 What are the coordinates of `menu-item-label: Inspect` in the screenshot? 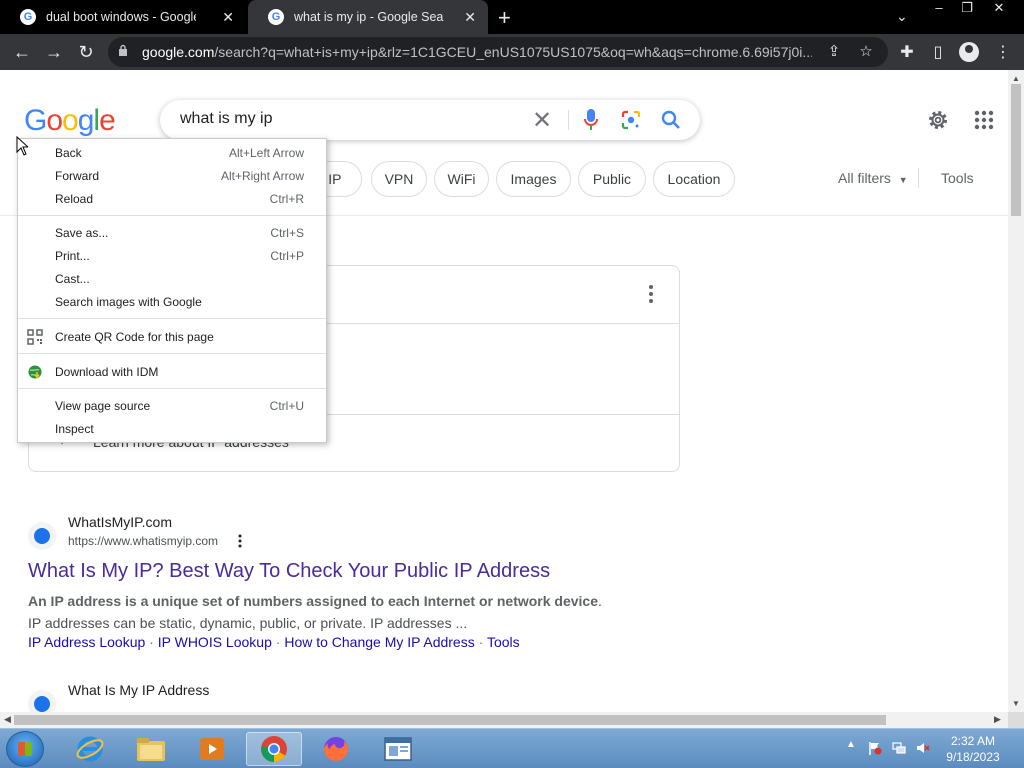 It's located at (74, 429).